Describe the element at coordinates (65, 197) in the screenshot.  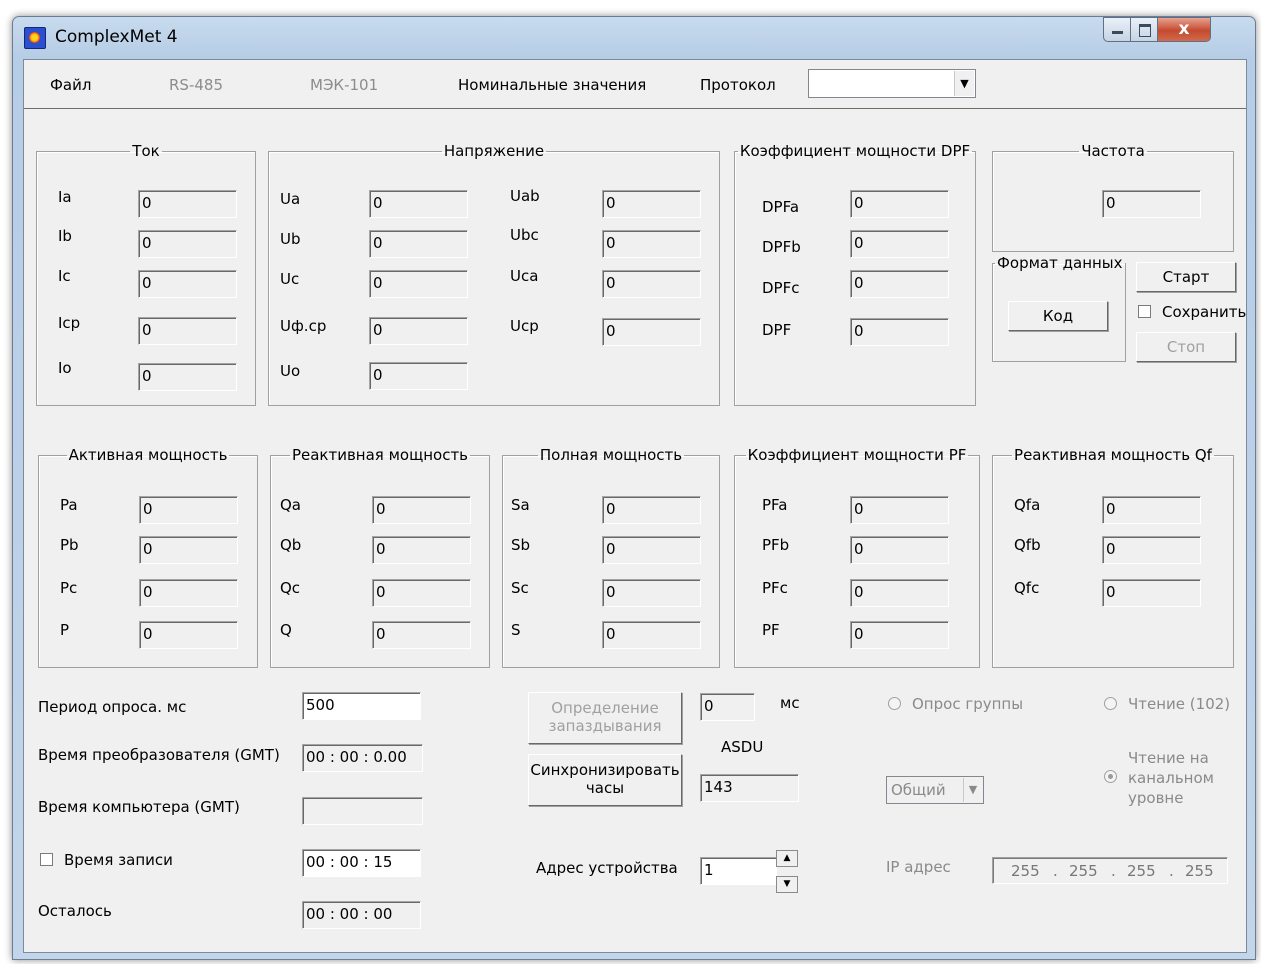
I see `current-0-label: Ia` at that location.